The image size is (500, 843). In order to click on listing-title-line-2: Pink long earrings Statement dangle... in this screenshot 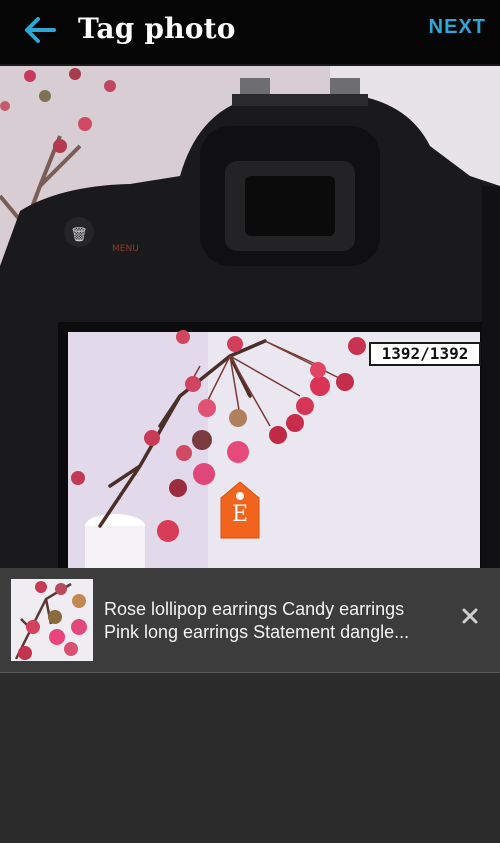, I will do `click(257, 632)`.